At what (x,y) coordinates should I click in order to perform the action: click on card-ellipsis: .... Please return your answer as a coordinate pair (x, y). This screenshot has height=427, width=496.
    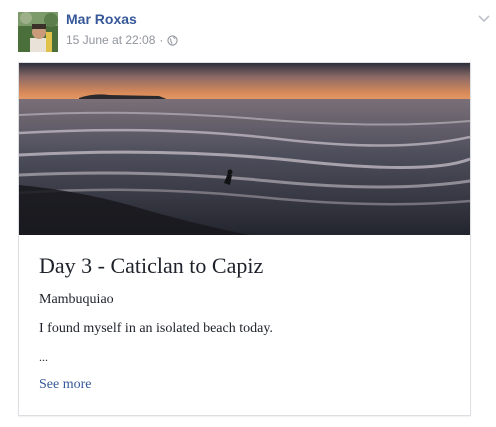
    Looking at the image, I should click on (43, 357).